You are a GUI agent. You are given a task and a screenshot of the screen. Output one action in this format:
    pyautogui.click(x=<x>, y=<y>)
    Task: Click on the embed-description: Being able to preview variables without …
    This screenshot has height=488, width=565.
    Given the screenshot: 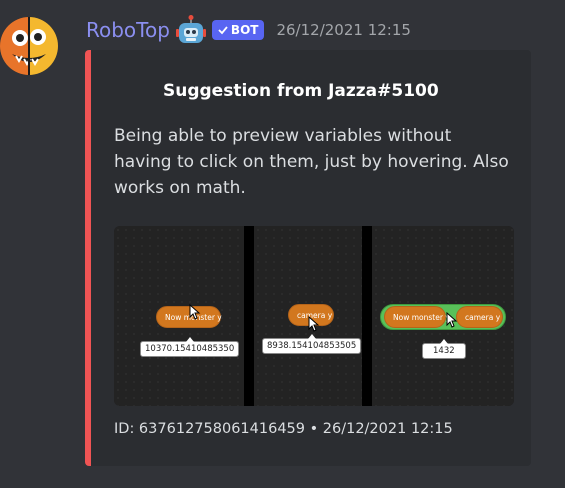 What is the action you would take?
    pyautogui.click(x=311, y=162)
    